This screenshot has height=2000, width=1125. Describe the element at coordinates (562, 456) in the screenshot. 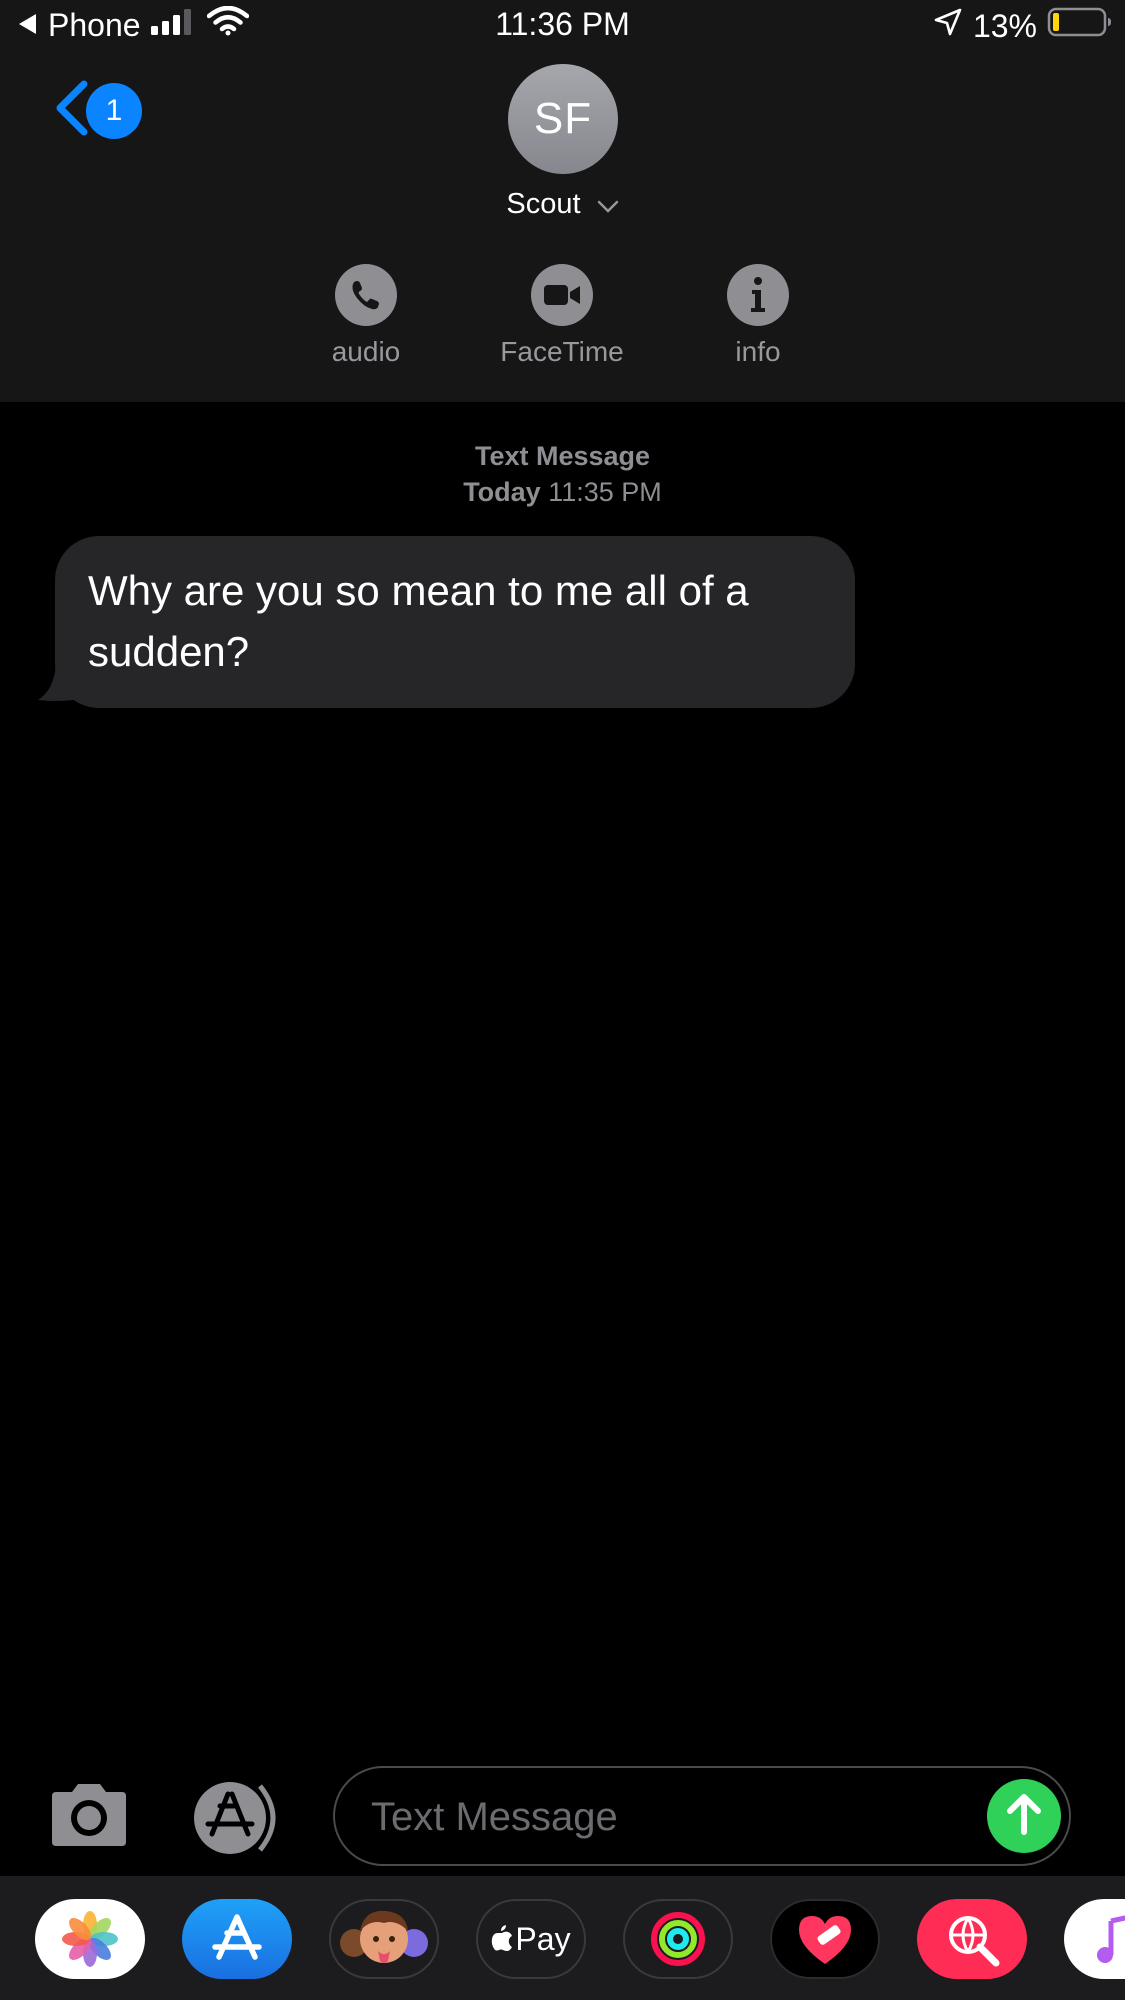

I see `service-label: Text Message` at that location.